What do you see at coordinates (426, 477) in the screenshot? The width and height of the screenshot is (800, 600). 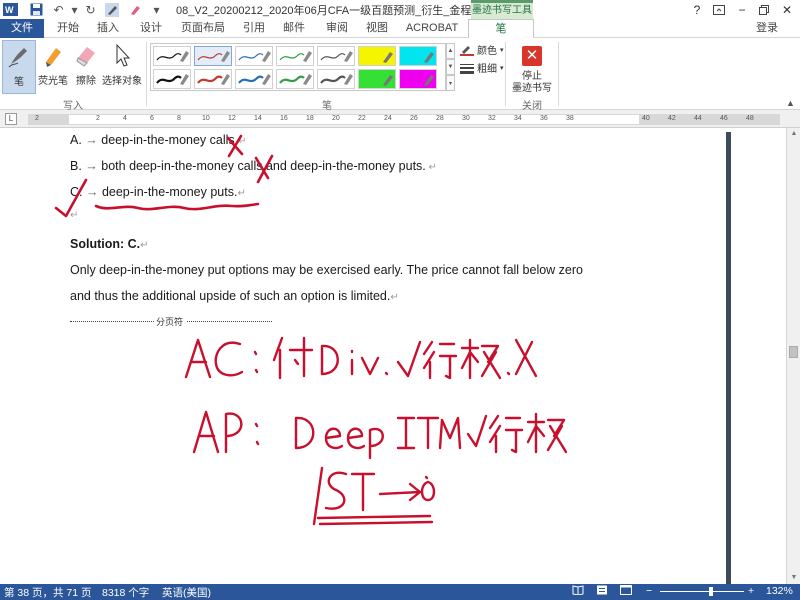 I see `ink-dot` at bounding box center [426, 477].